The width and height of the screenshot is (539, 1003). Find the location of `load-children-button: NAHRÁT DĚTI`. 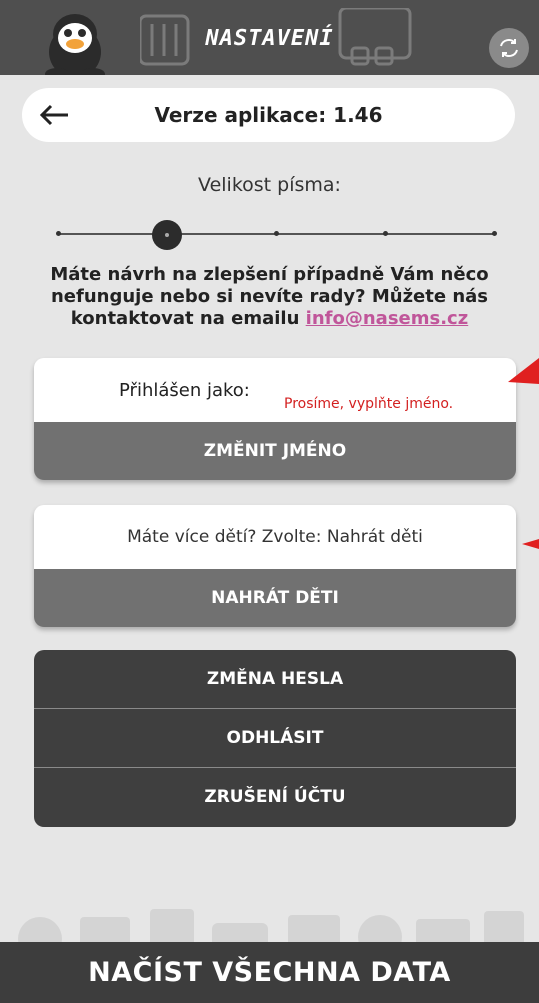

load-children-button: NAHRÁT DĚTI is located at coordinates (275, 598).